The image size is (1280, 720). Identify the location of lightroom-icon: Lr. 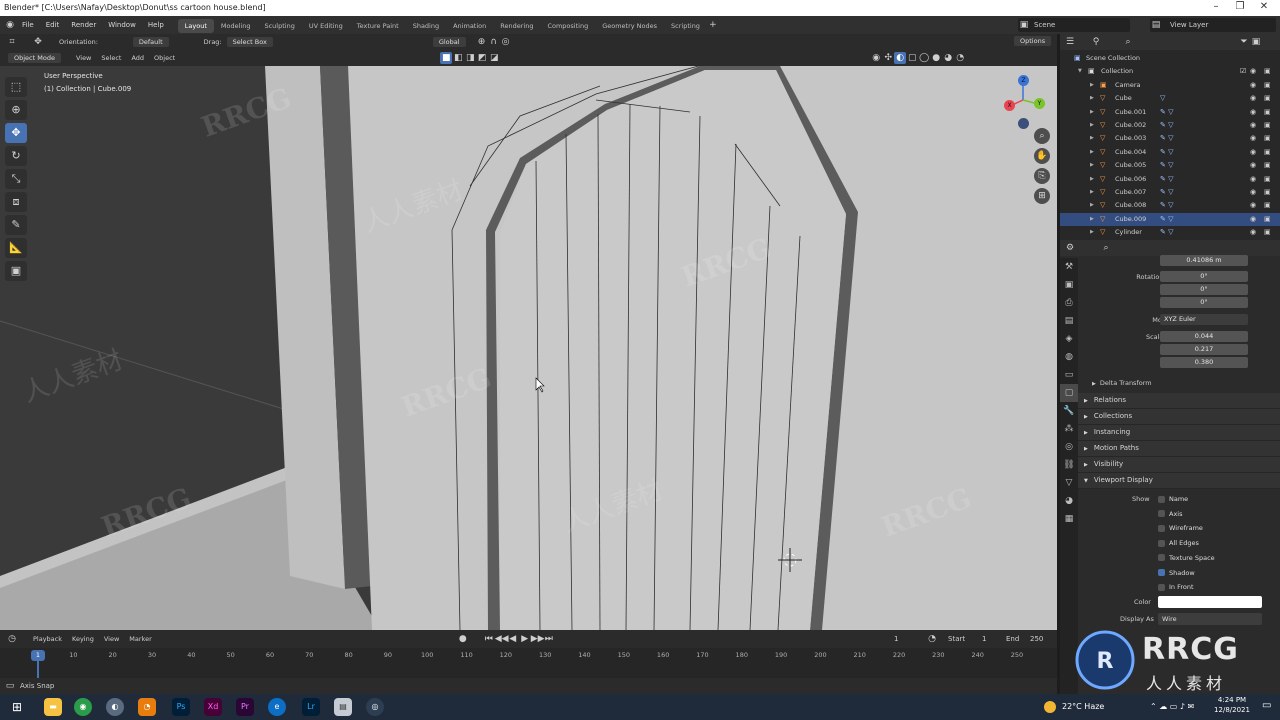
(311, 707).